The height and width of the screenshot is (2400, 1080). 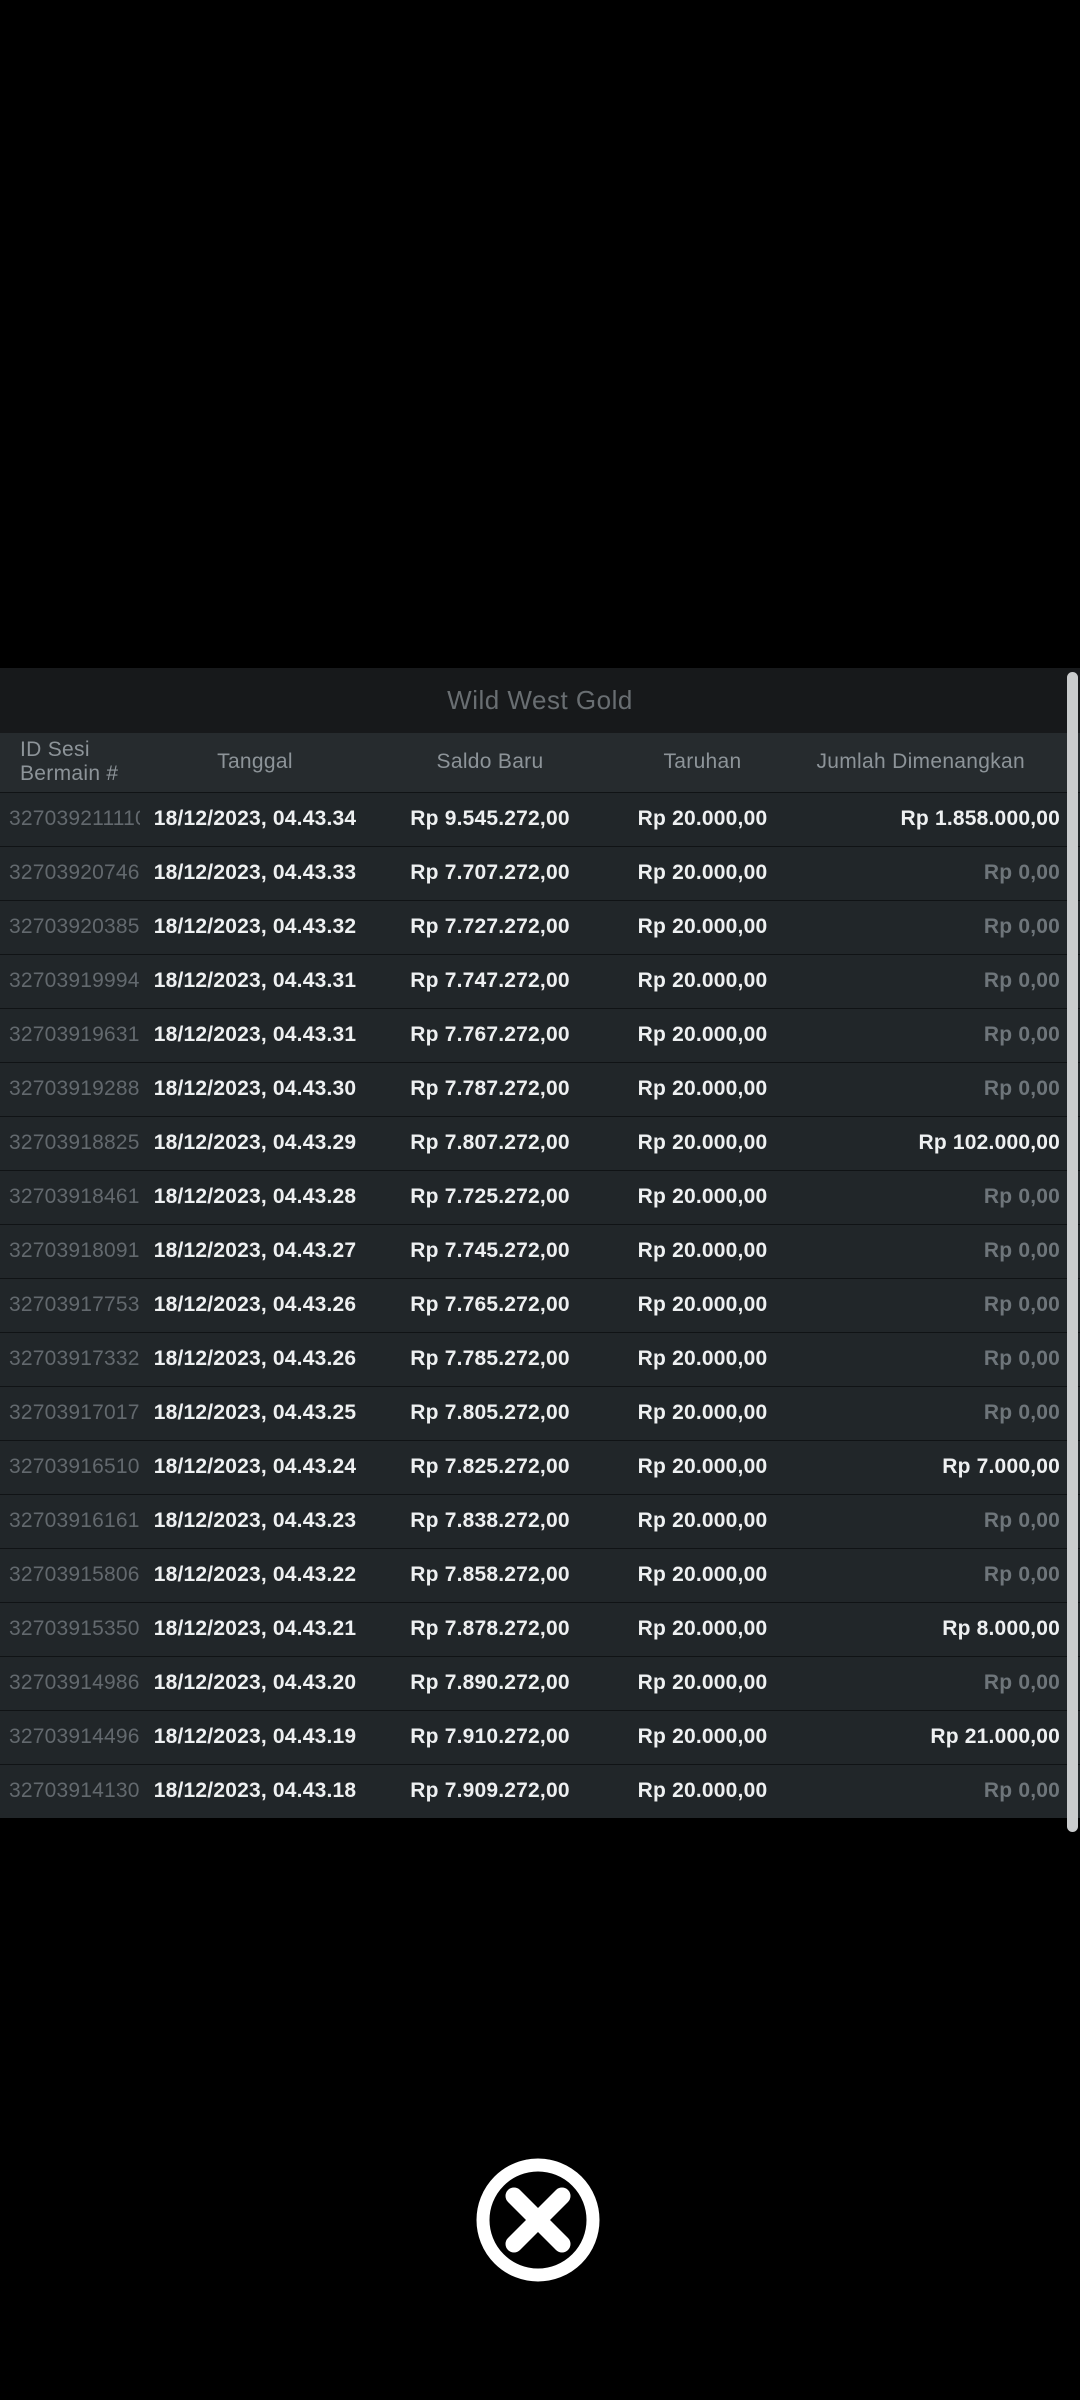 I want to click on new-balance-cell: Rp 7.767.272,00, so click(x=490, y=1034).